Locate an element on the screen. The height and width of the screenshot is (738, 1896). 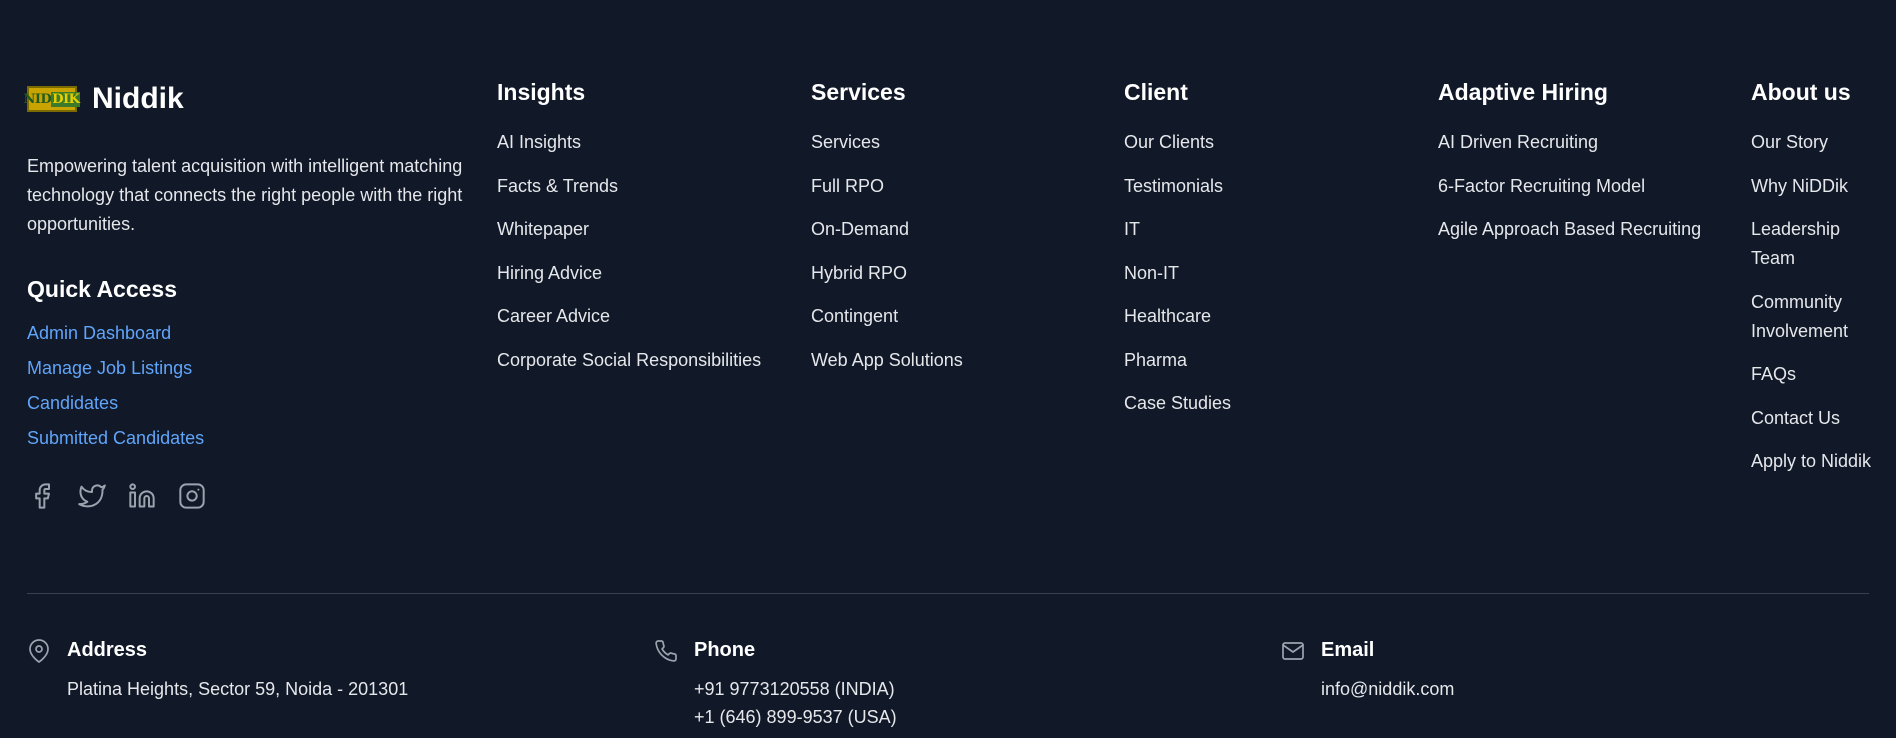
client-link: Non-IT is located at coordinates (1151, 273).